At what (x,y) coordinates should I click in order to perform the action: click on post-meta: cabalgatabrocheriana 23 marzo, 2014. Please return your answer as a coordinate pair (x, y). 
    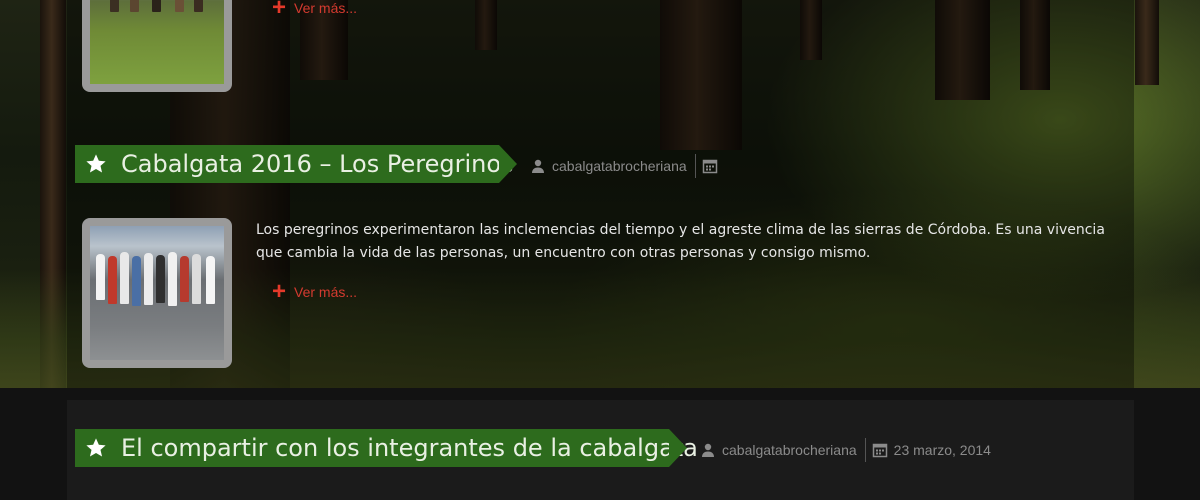
    Looking at the image, I should click on (845, 450).